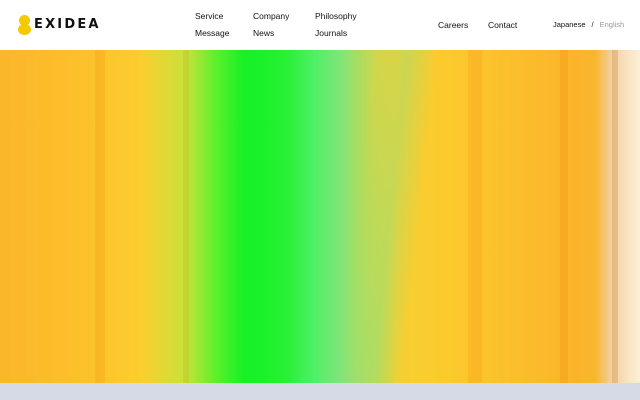 Image resolution: width=640 pixels, height=400 pixels. I want to click on nav-careers: Careers, so click(453, 25).